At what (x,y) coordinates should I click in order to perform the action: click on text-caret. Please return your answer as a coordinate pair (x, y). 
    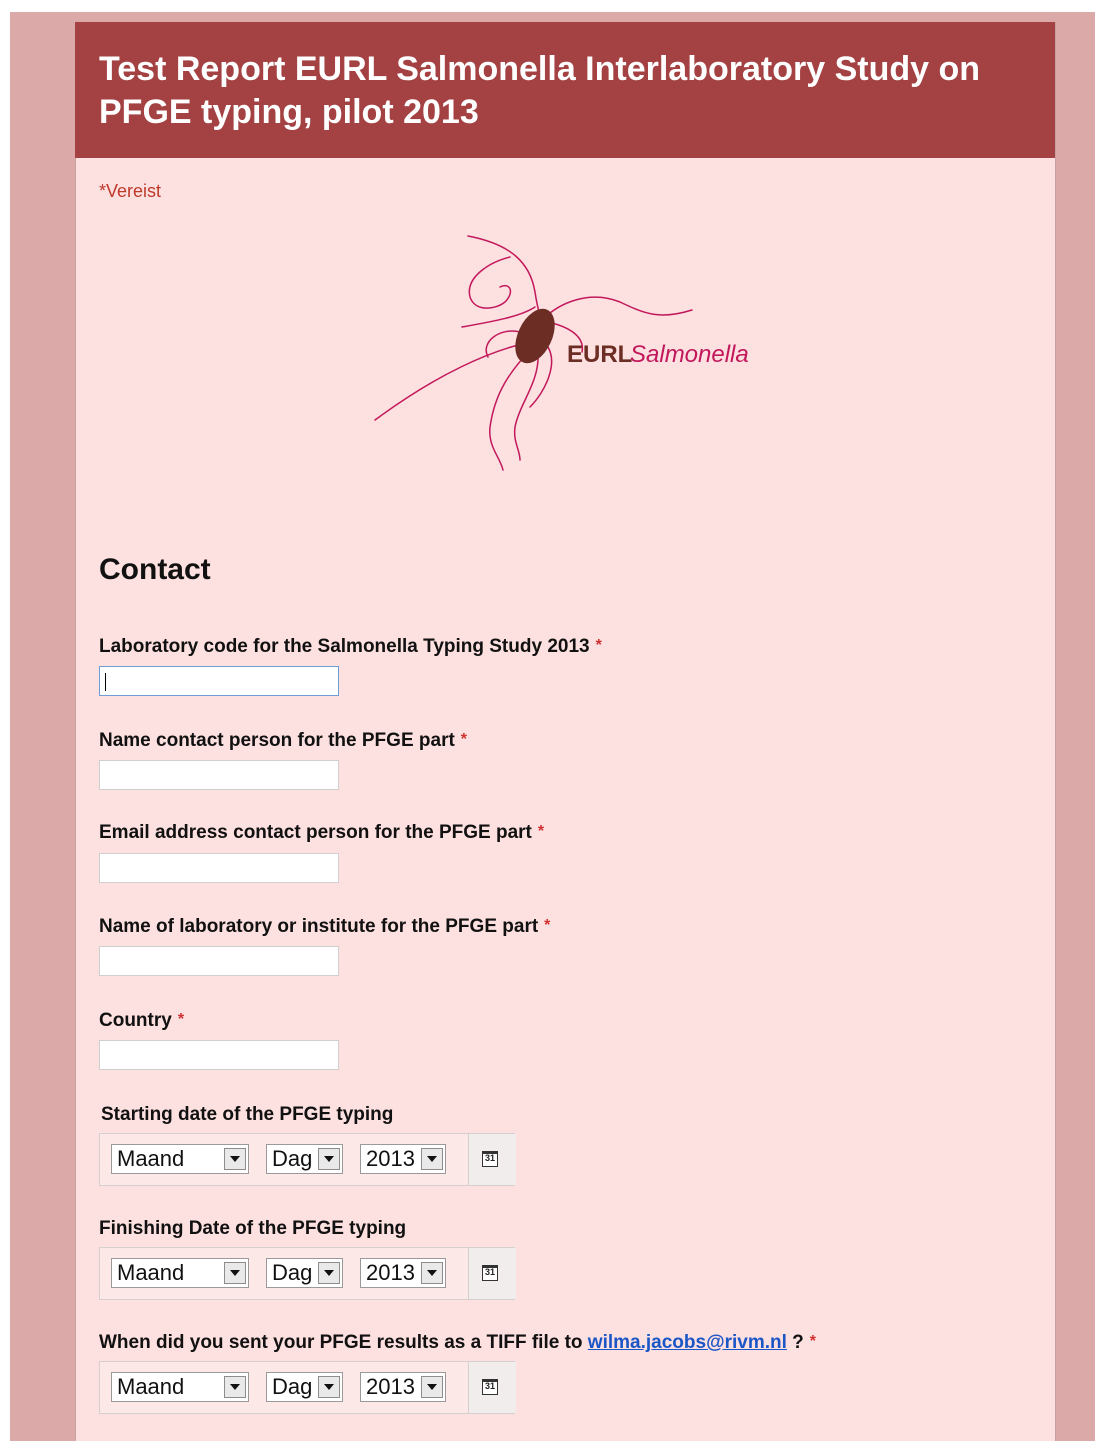
    Looking at the image, I should click on (105, 682).